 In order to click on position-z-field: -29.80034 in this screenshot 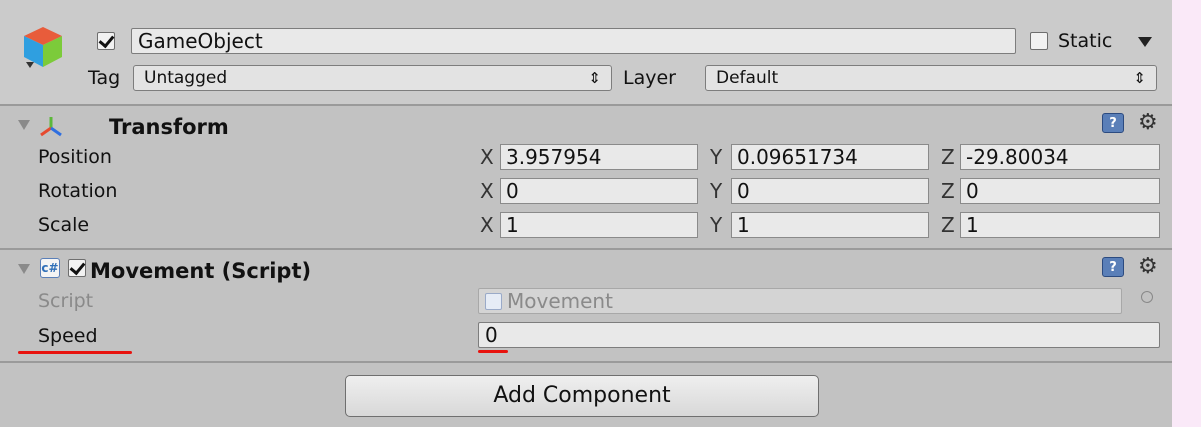, I will do `click(1060, 157)`.